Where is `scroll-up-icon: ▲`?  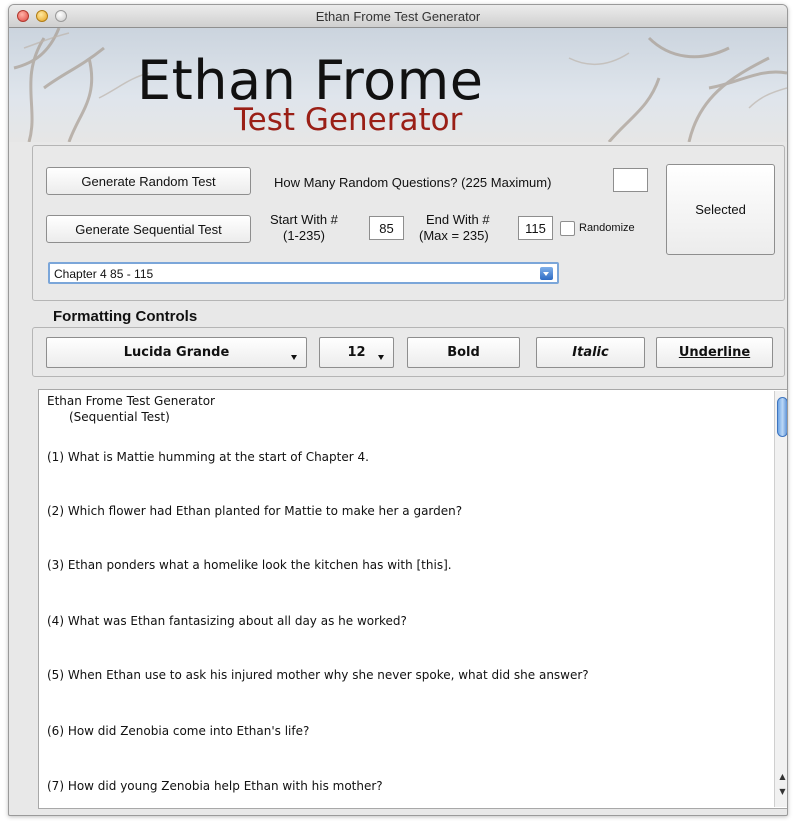 scroll-up-icon: ▲ is located at coordinates (782, 776).